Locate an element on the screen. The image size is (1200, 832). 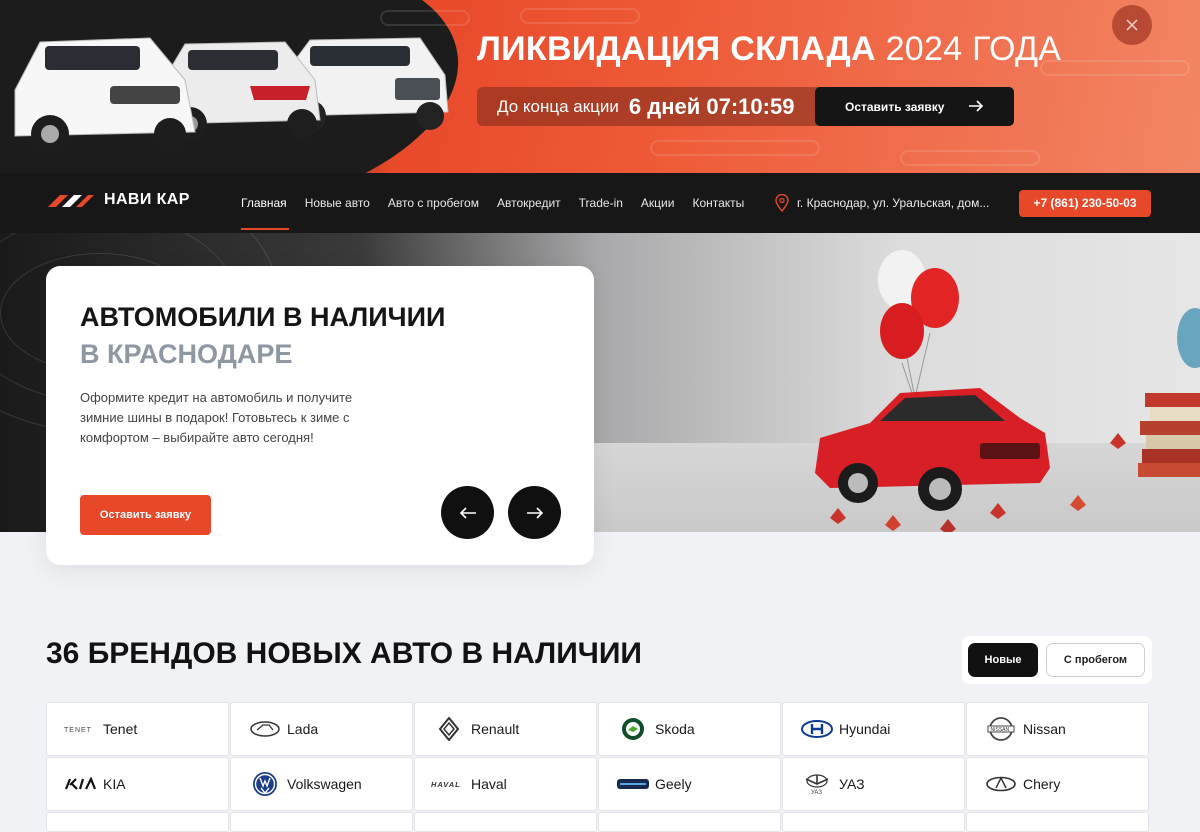
menu-item-trade-in: Trade-in is located at coordinates (601, 203).